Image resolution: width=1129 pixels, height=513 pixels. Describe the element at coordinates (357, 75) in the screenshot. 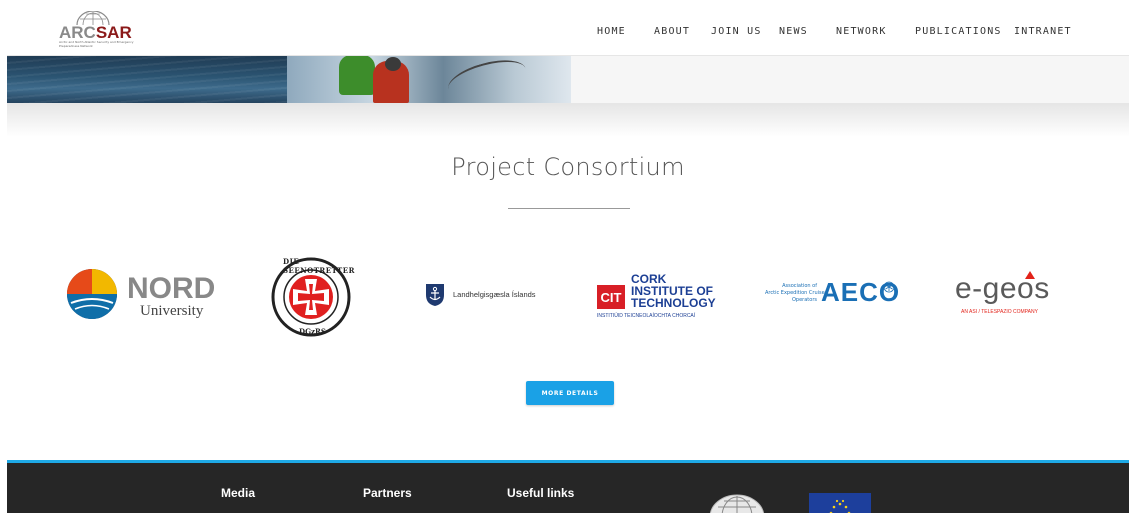

I see `rescuer-green-suit` at that location.